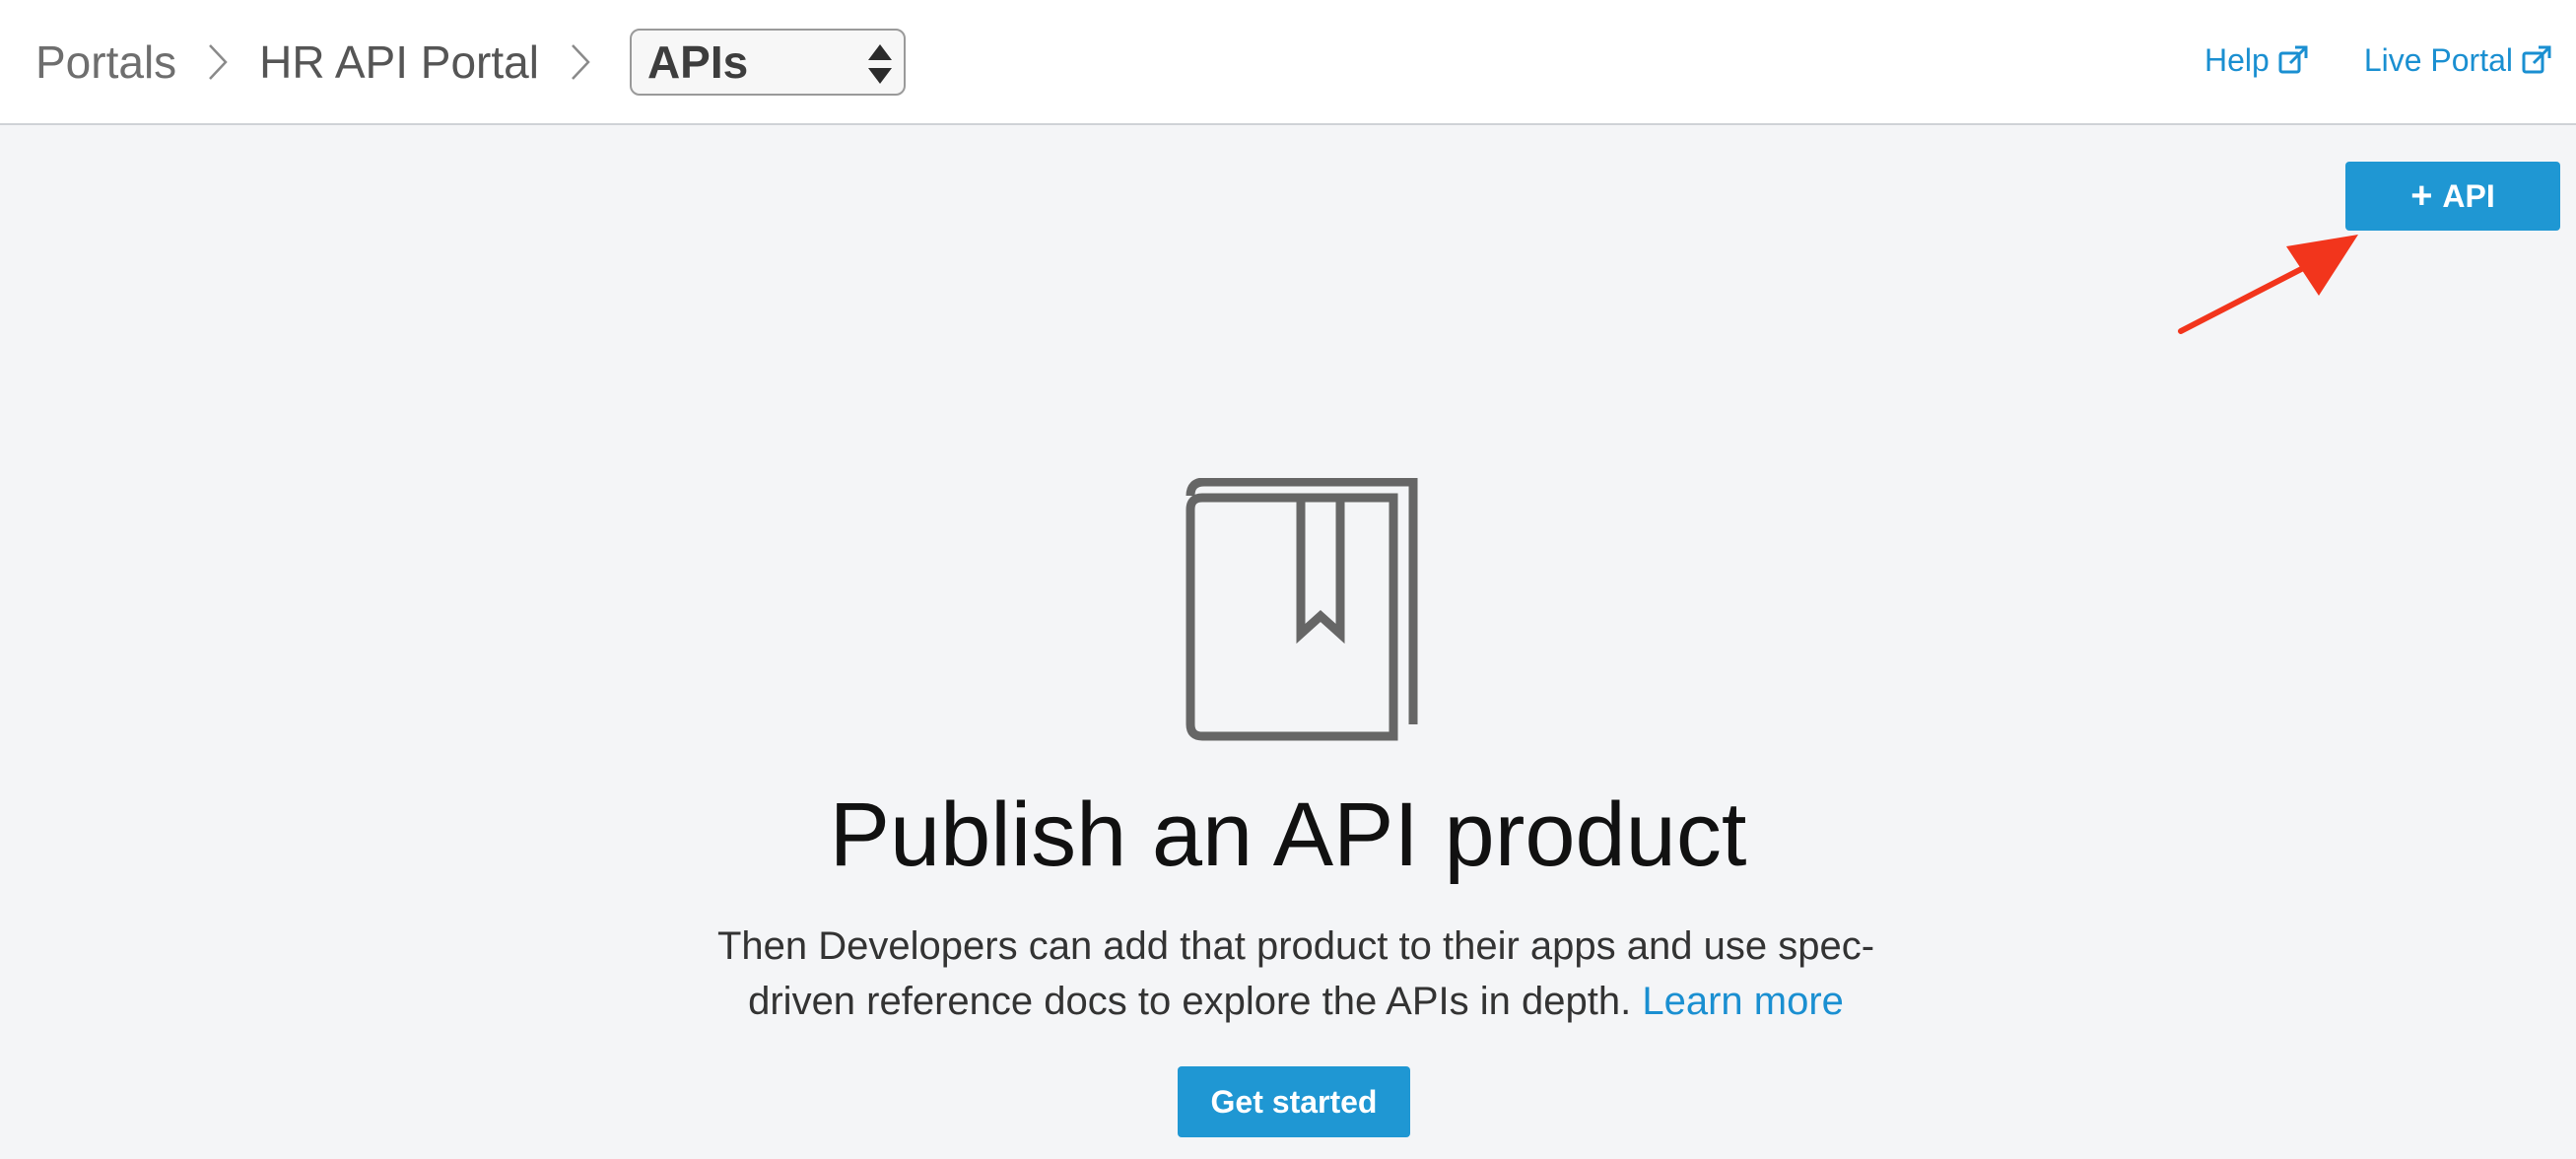 This screenshot has height=1159, width=2576. I want to click on section-select: APIs, so click(767, 62).